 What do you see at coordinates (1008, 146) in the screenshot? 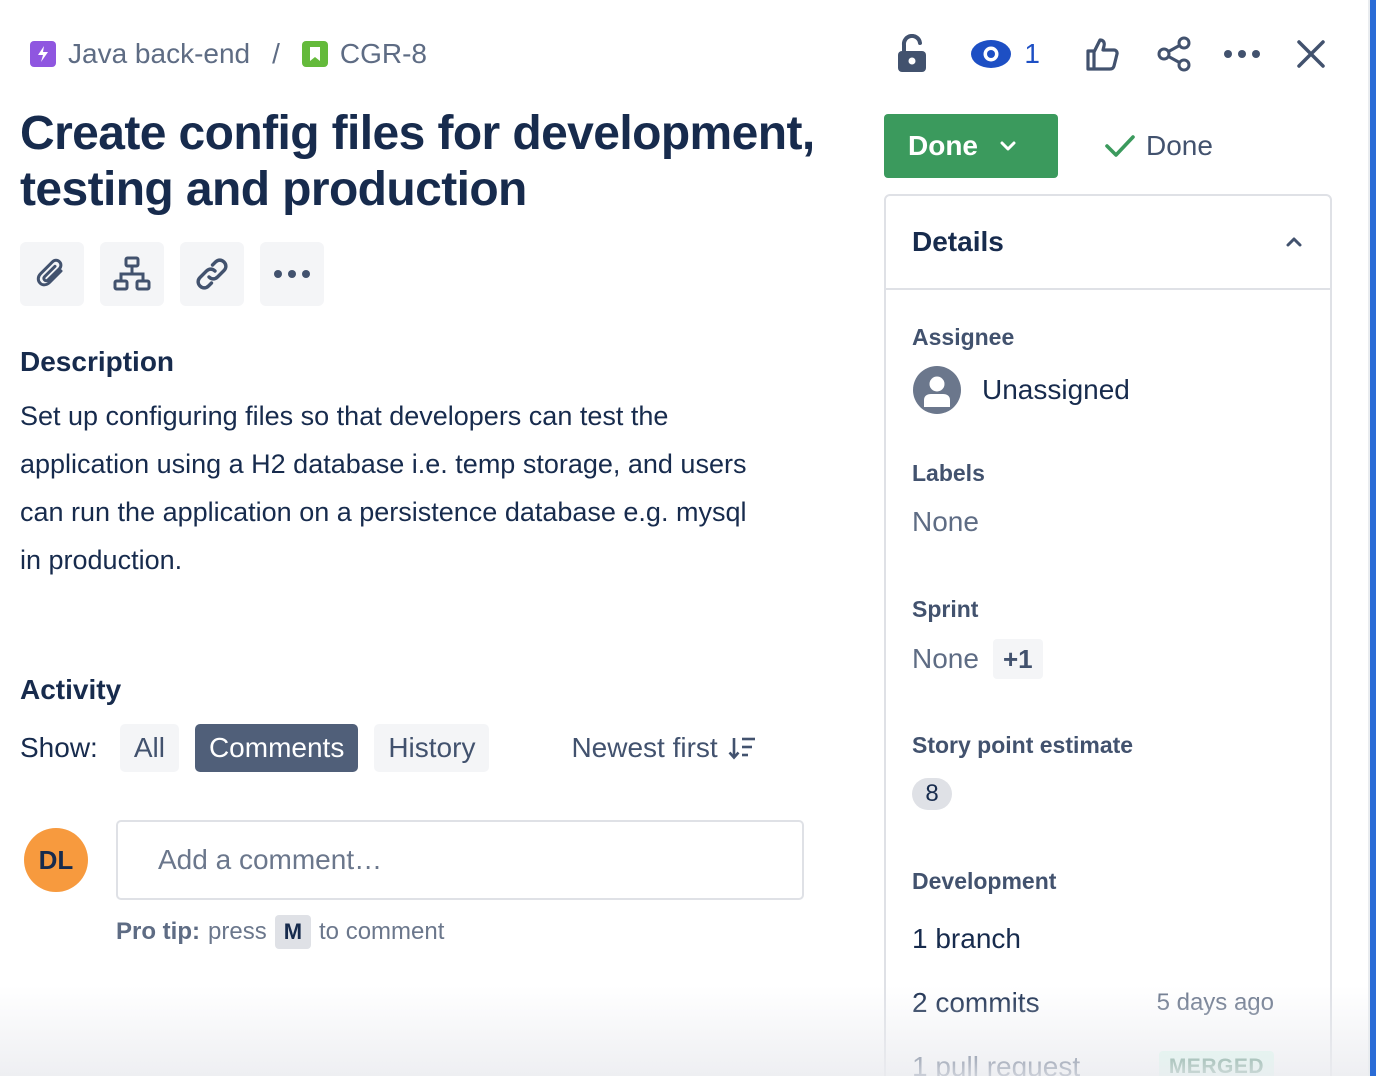
I see `chevron-down-icon` at bounding box center [1008, 146].